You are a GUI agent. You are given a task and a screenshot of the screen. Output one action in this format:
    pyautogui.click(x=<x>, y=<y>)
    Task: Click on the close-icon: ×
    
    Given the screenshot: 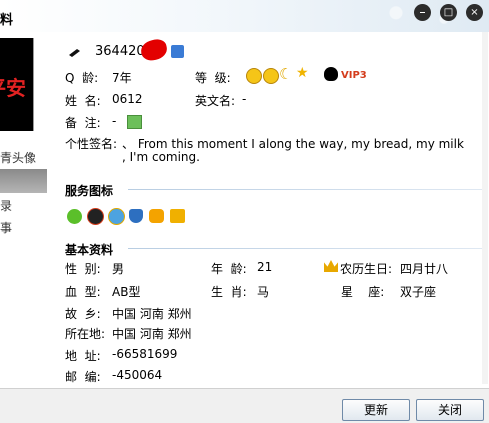 What is the action you would take?
    pyautogui.click(x=474, y=12)
    